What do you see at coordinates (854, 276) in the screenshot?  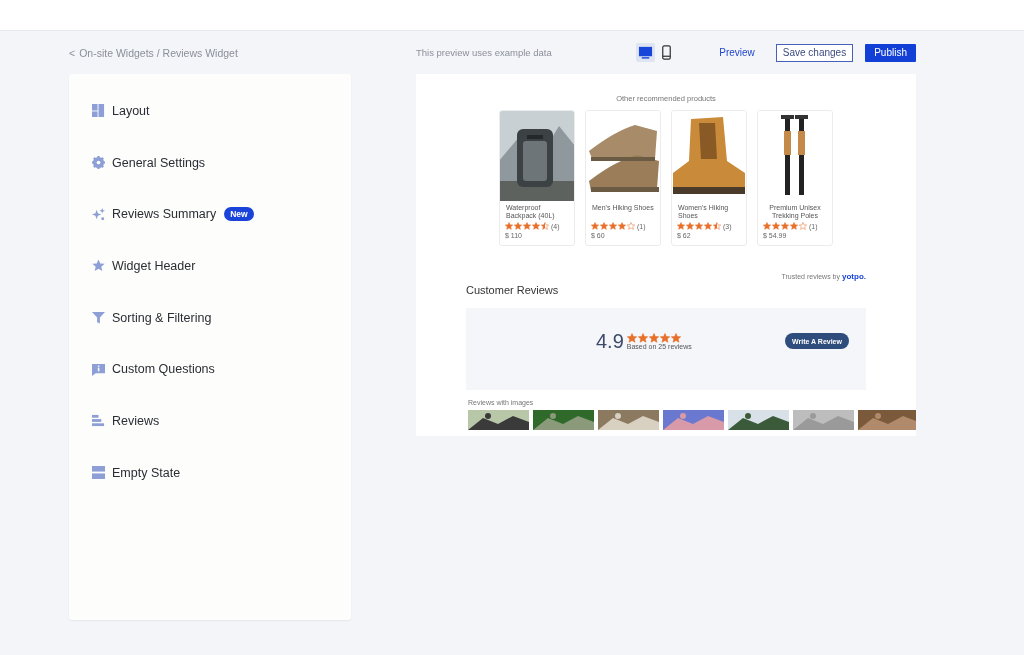 I see `brand-logo: yotpo.` at bounding box center [854, 276].